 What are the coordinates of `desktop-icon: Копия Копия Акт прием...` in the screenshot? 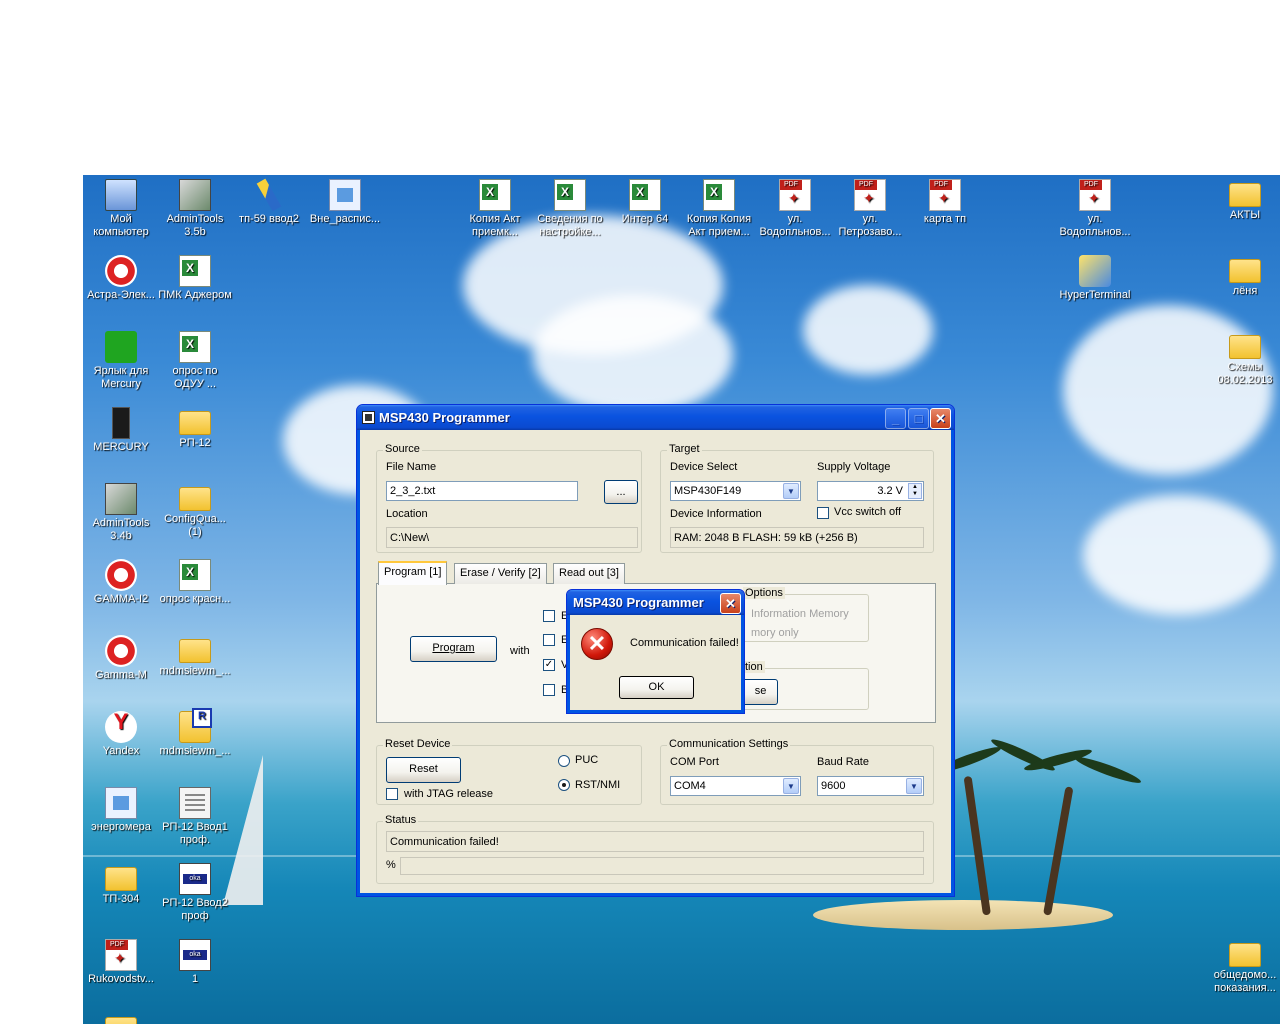 It's located at (719, 209).